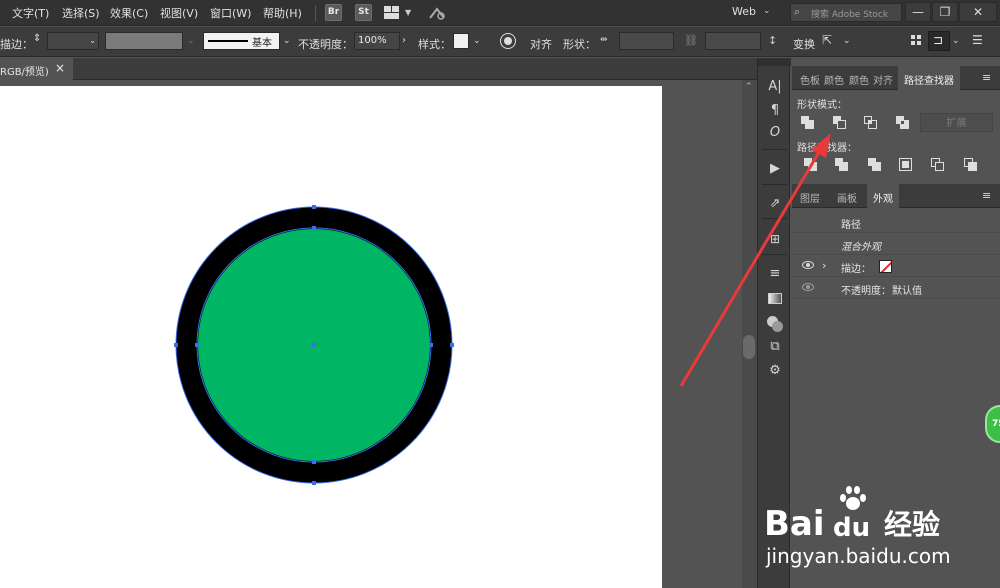  I want to click on divide-button, so click(811, 165).